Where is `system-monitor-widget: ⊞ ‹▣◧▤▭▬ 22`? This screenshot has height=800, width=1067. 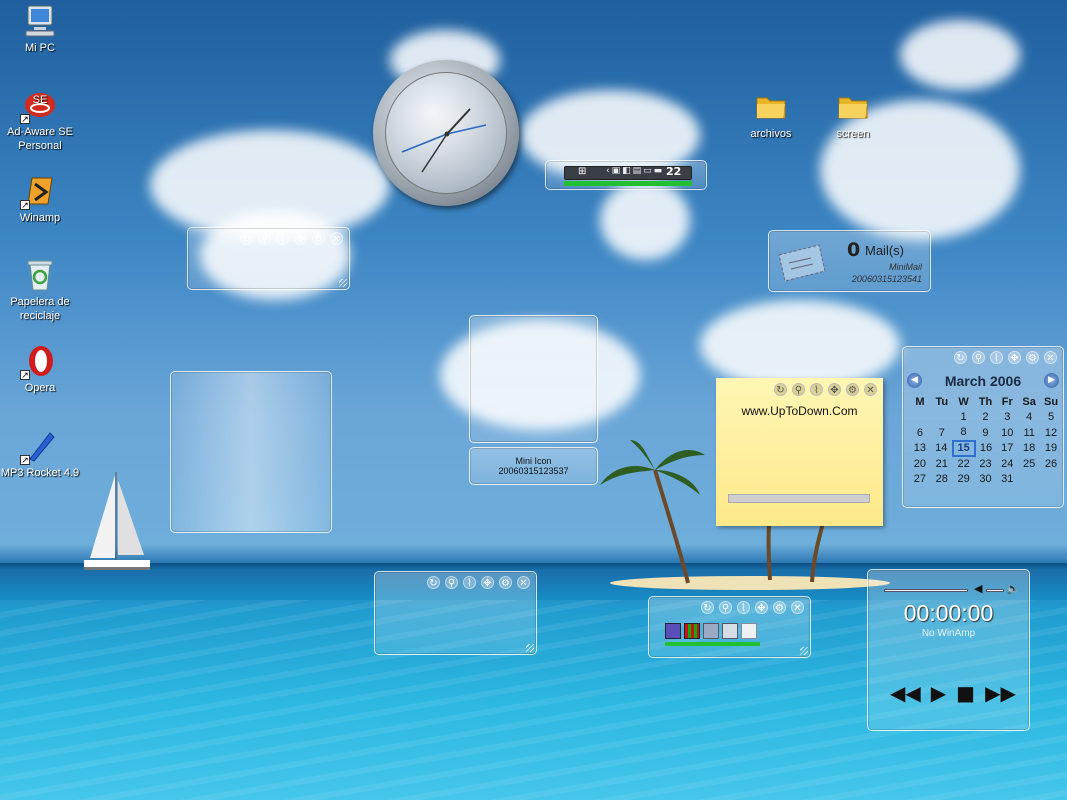 system-monitor-widget: ⊞ ‹▣◧▤▭▬ 22 is located at coordinates (626, 175).